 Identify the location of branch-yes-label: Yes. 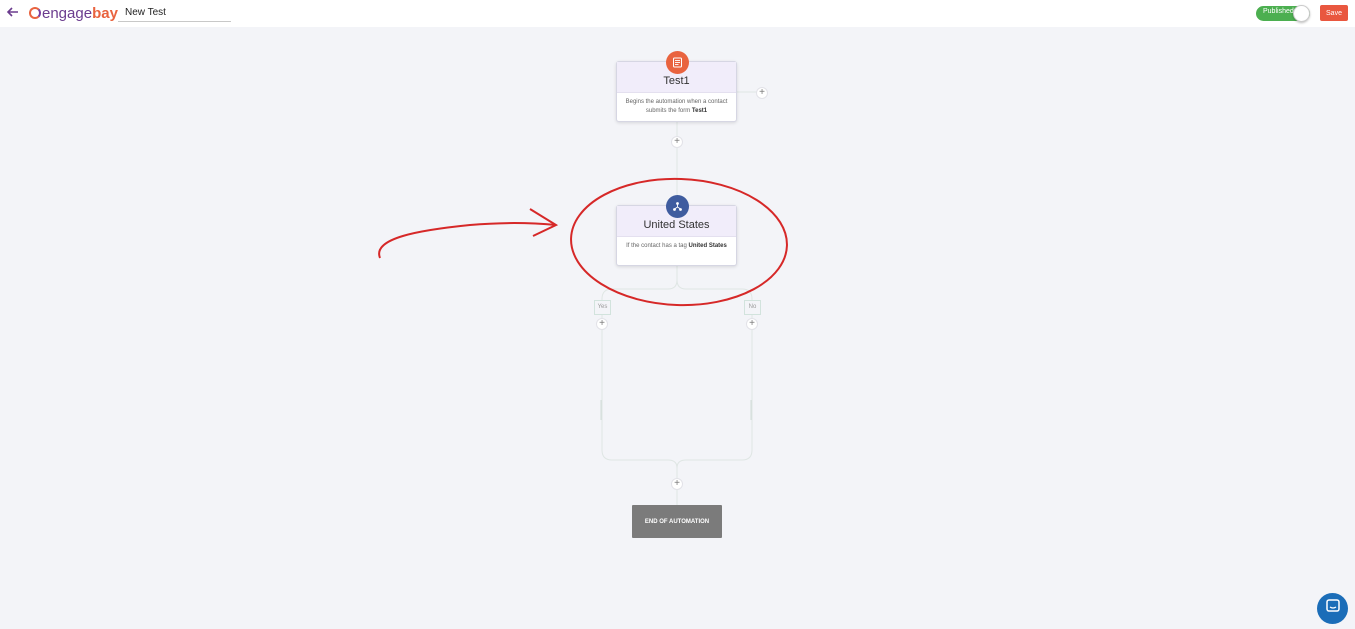
(602, 307).